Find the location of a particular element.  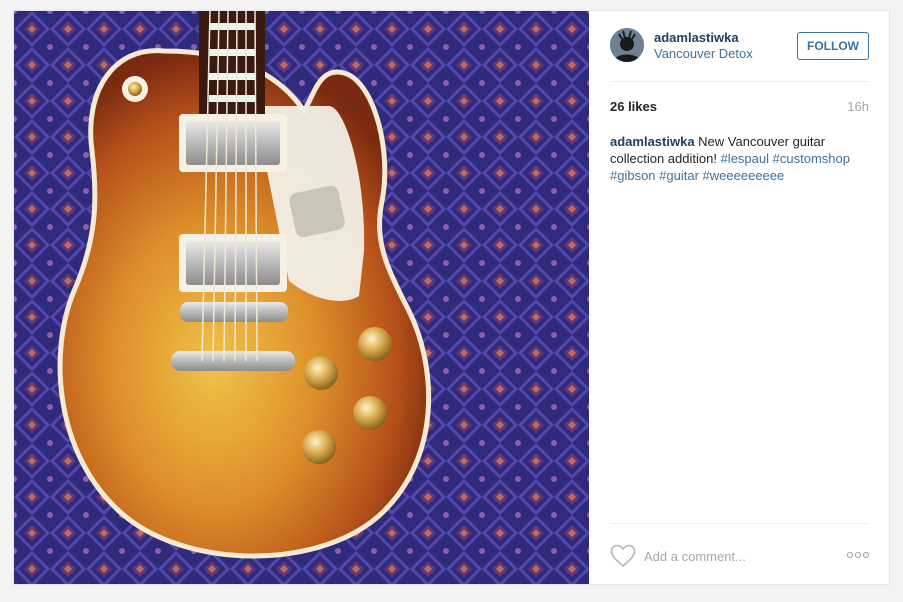

hashtag-link: #lespaul is located at coordinates (745, 158).